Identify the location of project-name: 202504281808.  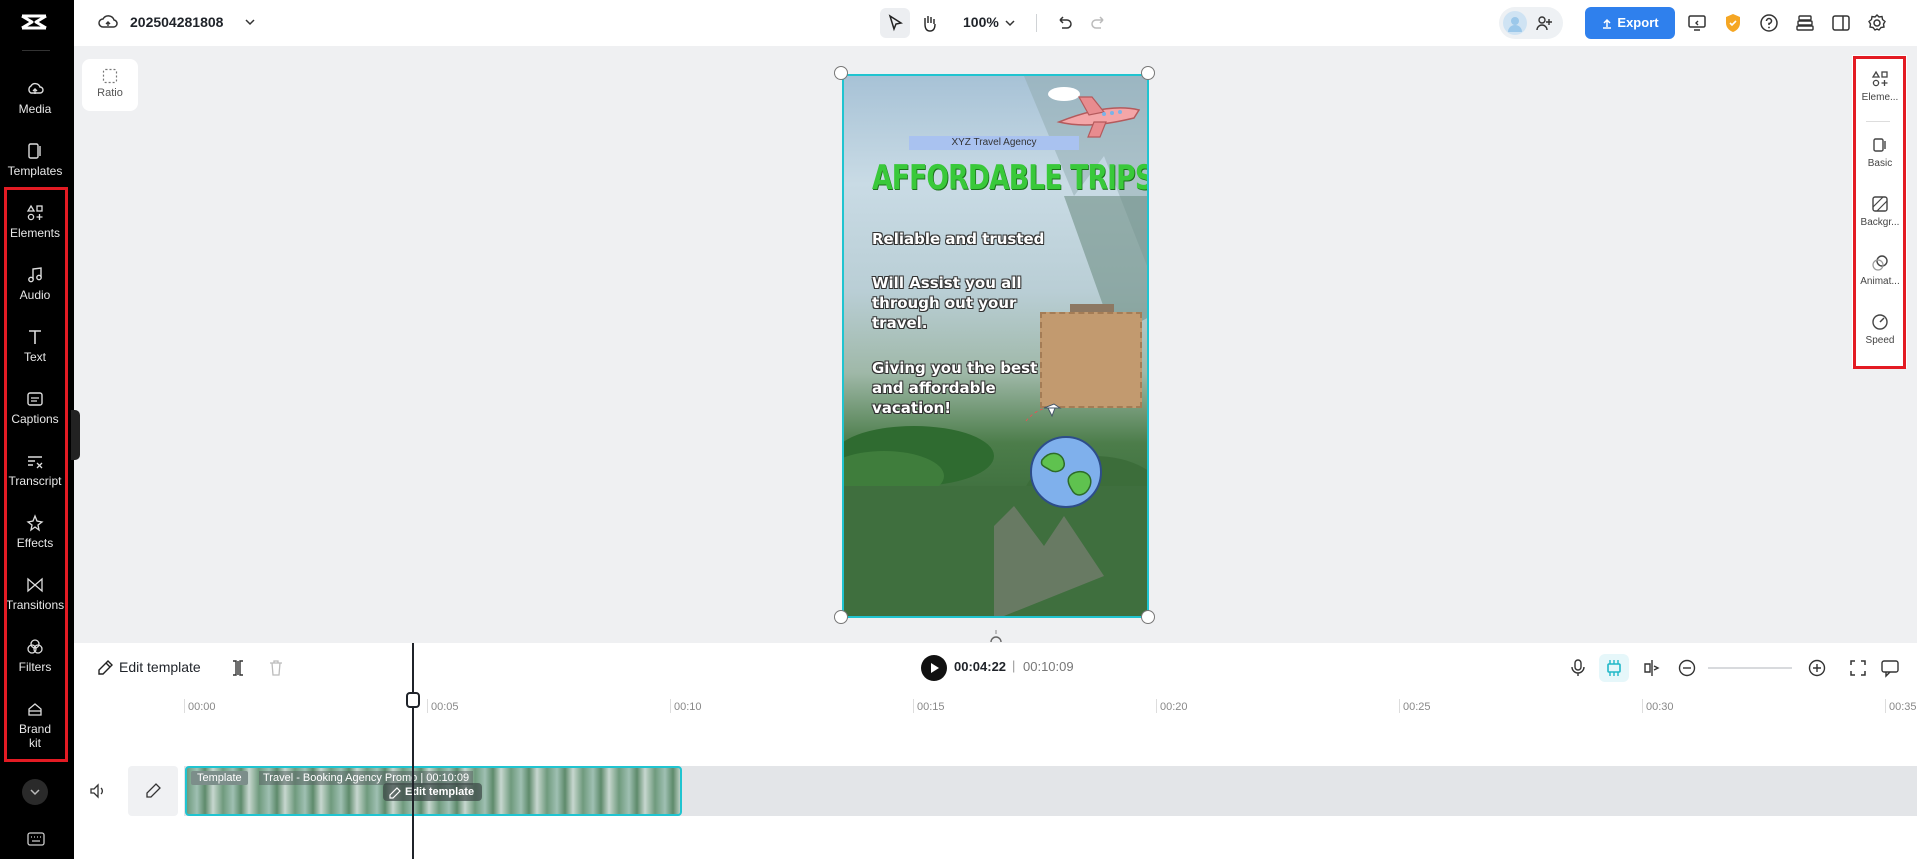
(176, 22).